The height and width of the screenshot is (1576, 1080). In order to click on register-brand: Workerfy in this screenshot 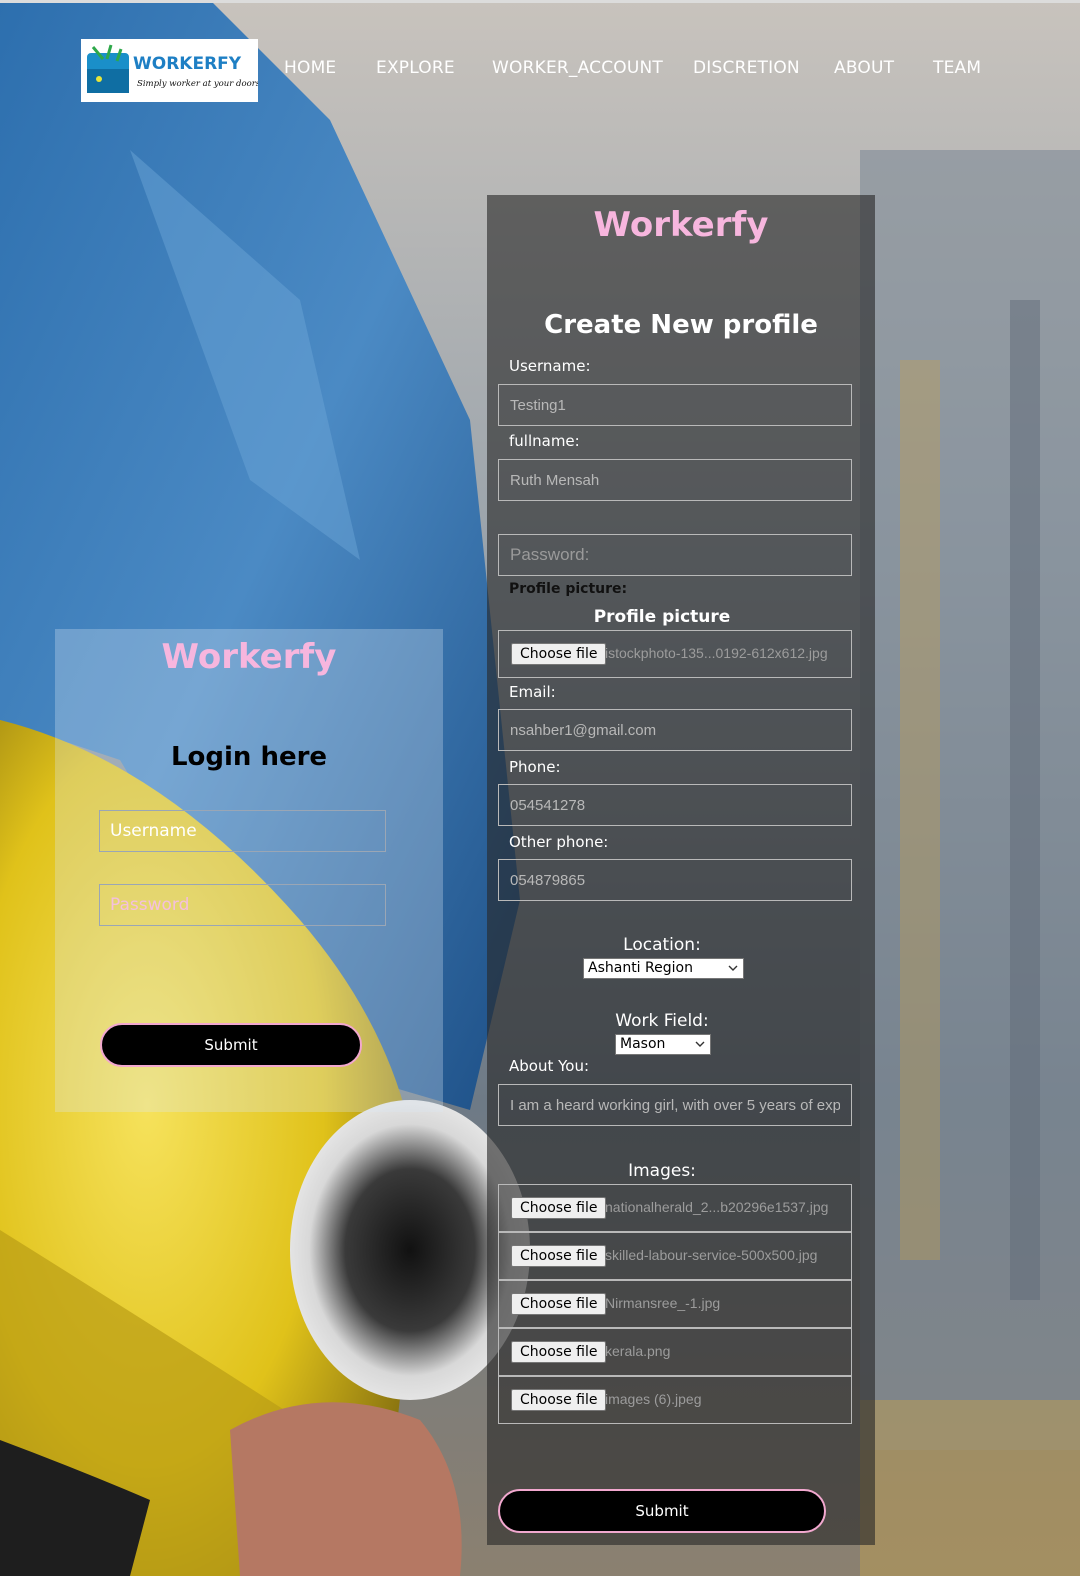, I will do `click(681, 225)`.